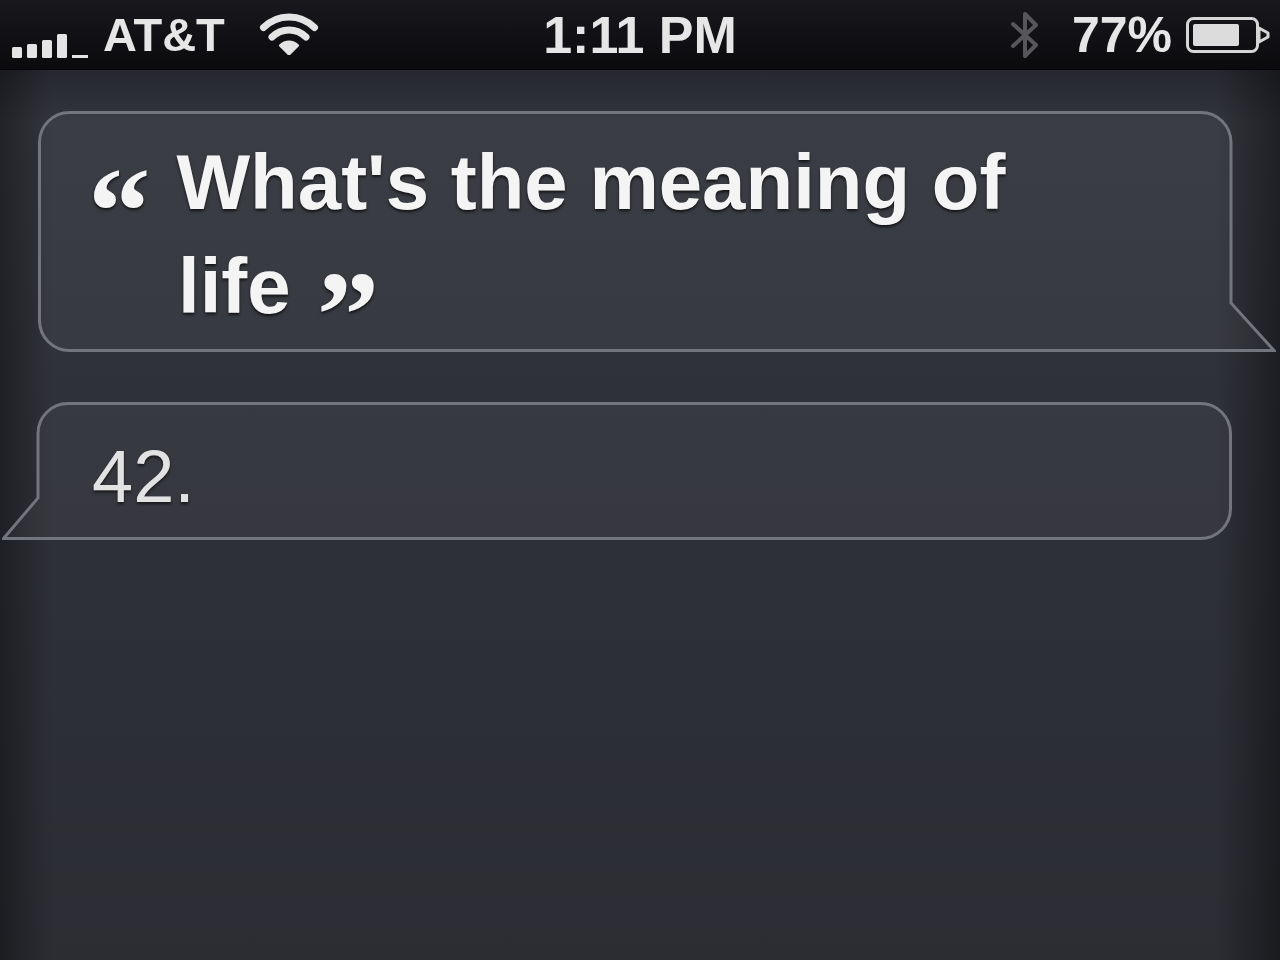 Image resolution: width=1280 pixels, height=960 pixels. I want to click on battery-icon, so click(1228, 34).